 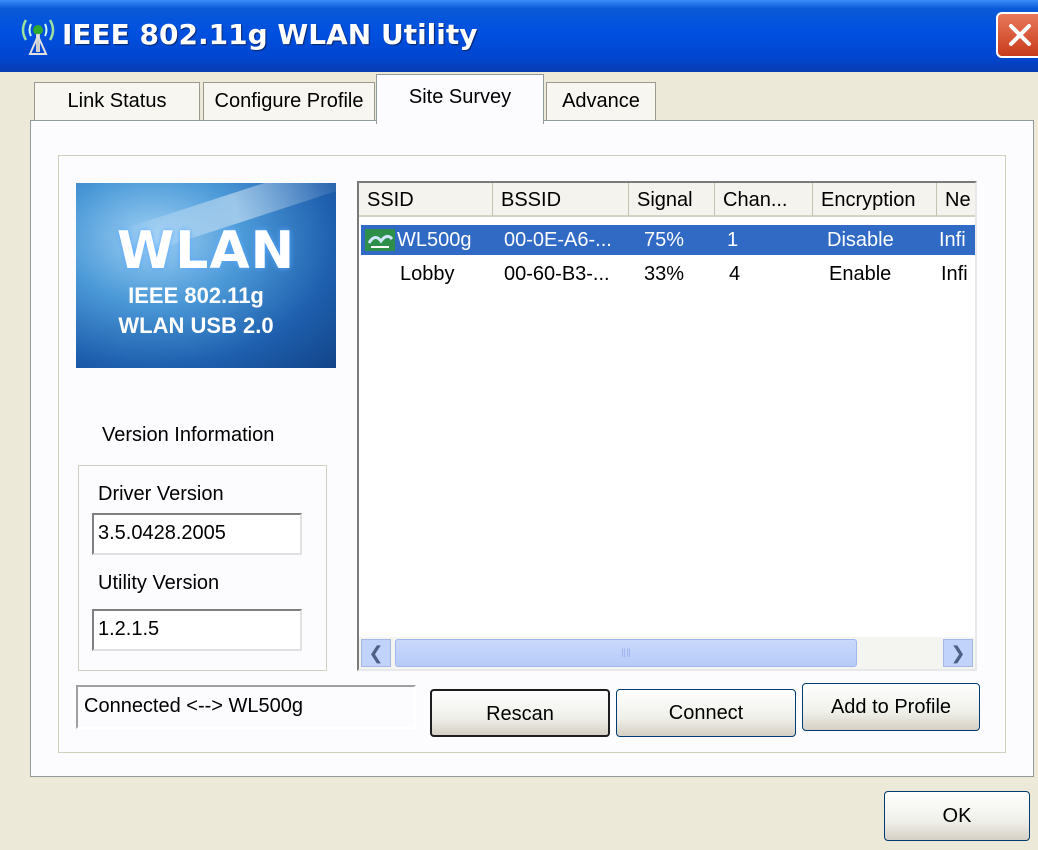 I want to click on add-to-profile-button: Add to Profile, so click(x=891, y=707).